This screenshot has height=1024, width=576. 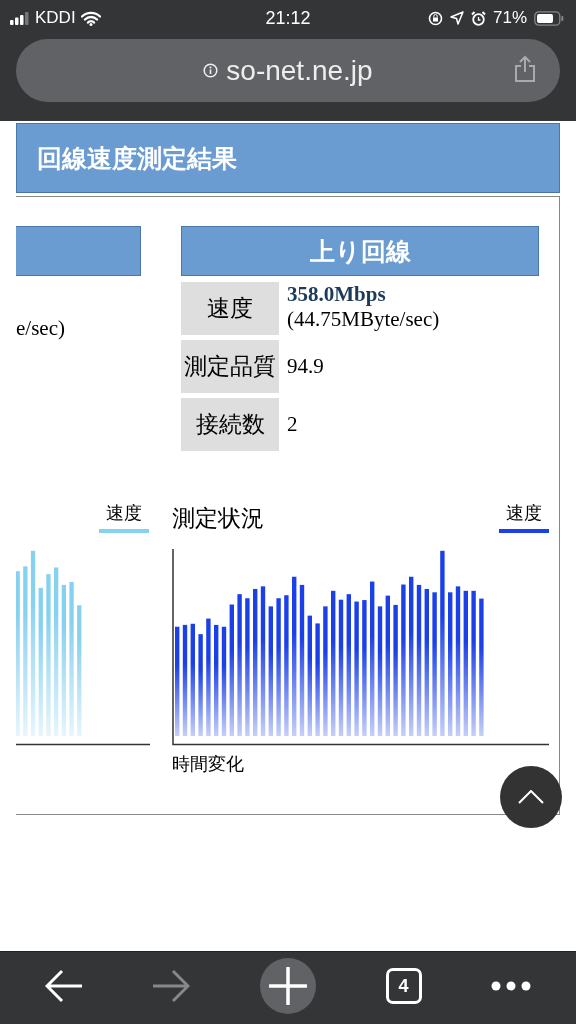 What do you see at coordinates (478, 18) in the screenshot?
I see `alarm-icon` at bounding box center [478, 18].